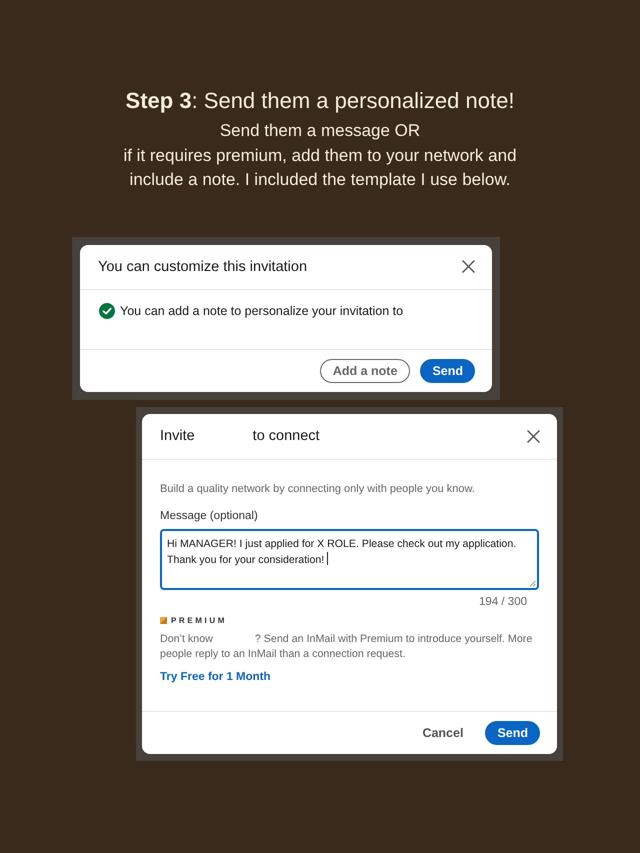 This screenshot has width=640, height=853. I want to click on dialog-title: Invite to connect, so click(240, 436).